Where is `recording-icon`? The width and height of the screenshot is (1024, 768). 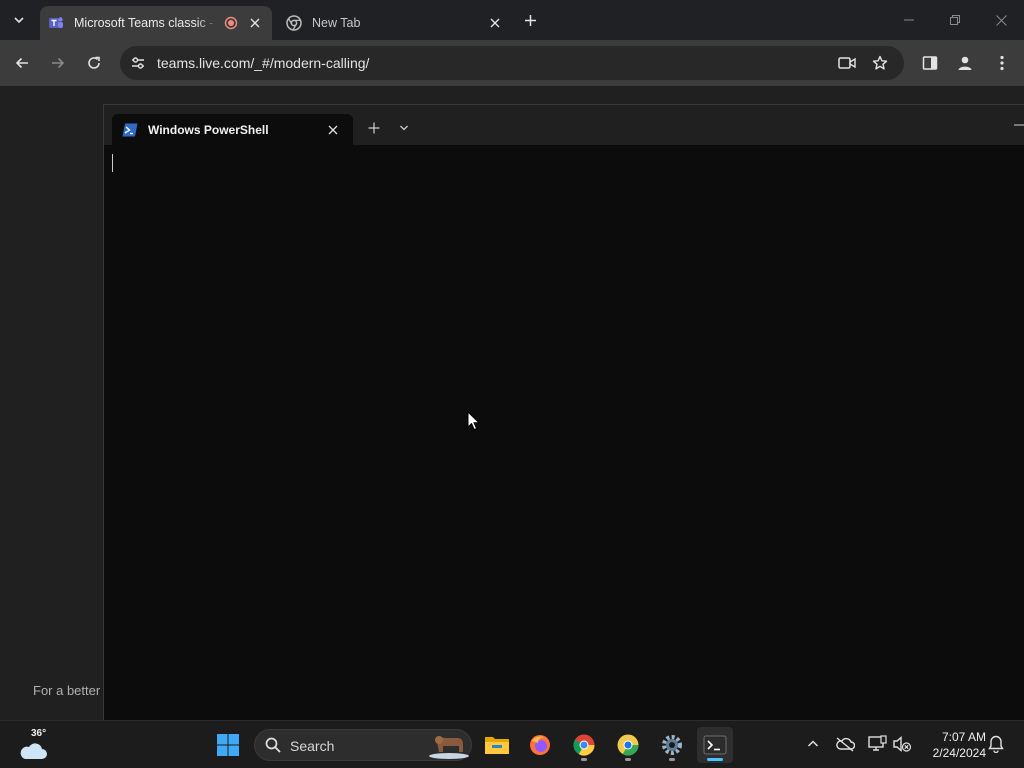 recording-icon is located at coordinates (231, 23).